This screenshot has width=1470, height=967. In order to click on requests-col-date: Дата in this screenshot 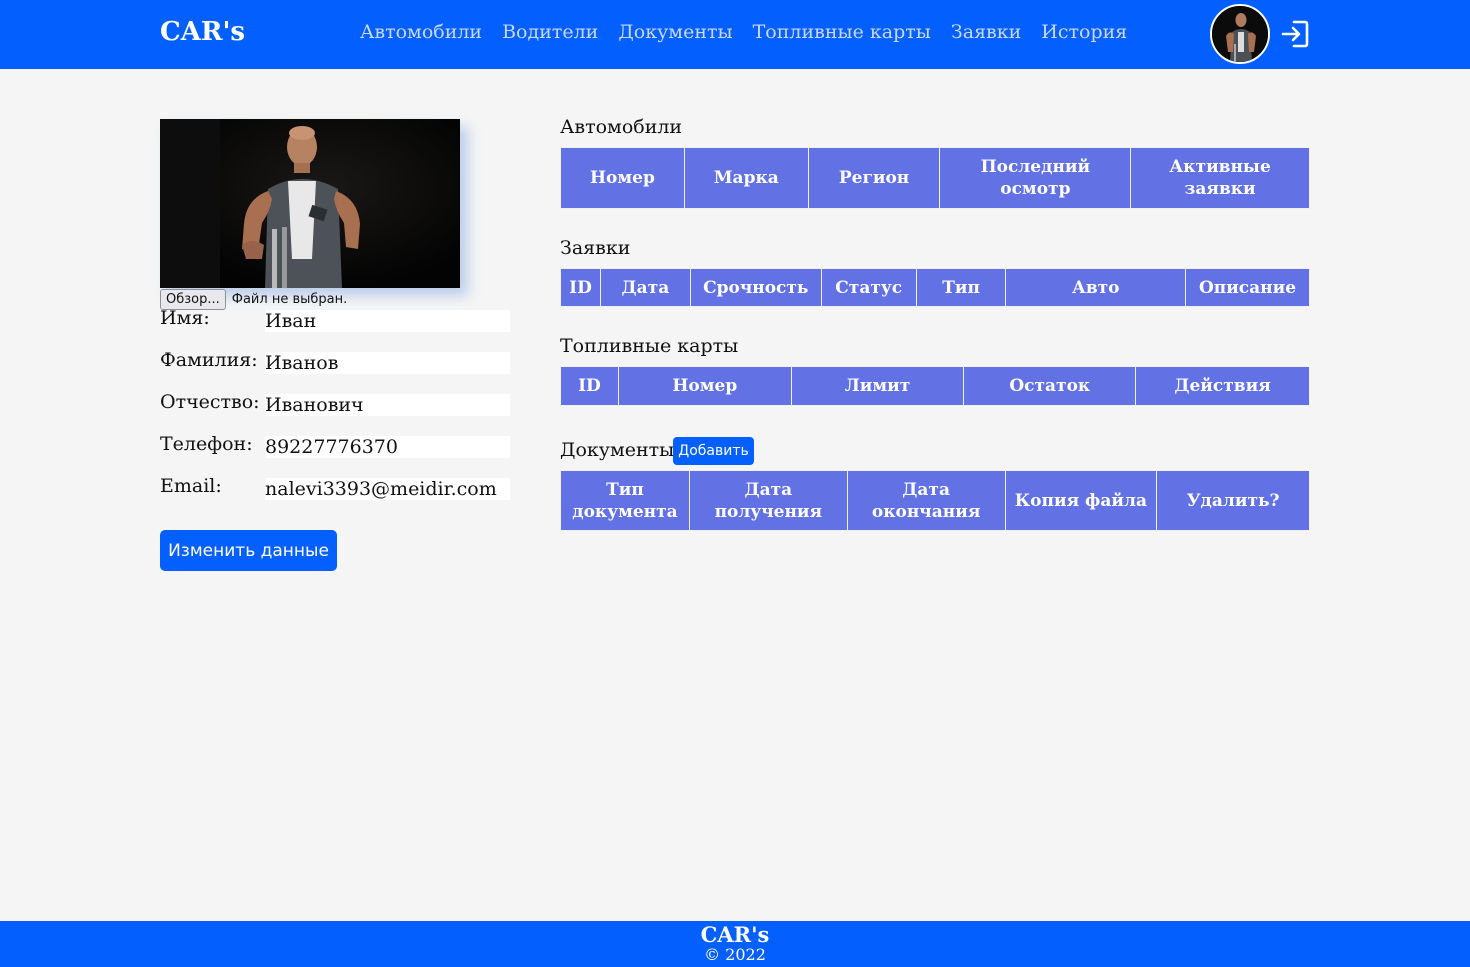, I will do `click(645, 287)`.